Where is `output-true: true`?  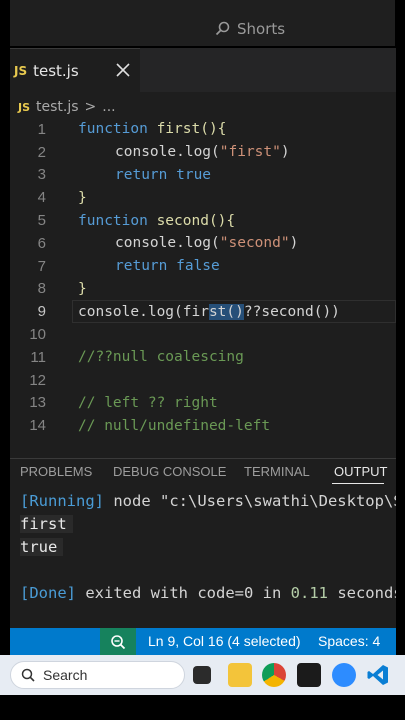 output-true: true is located at coordinates (42, 547).